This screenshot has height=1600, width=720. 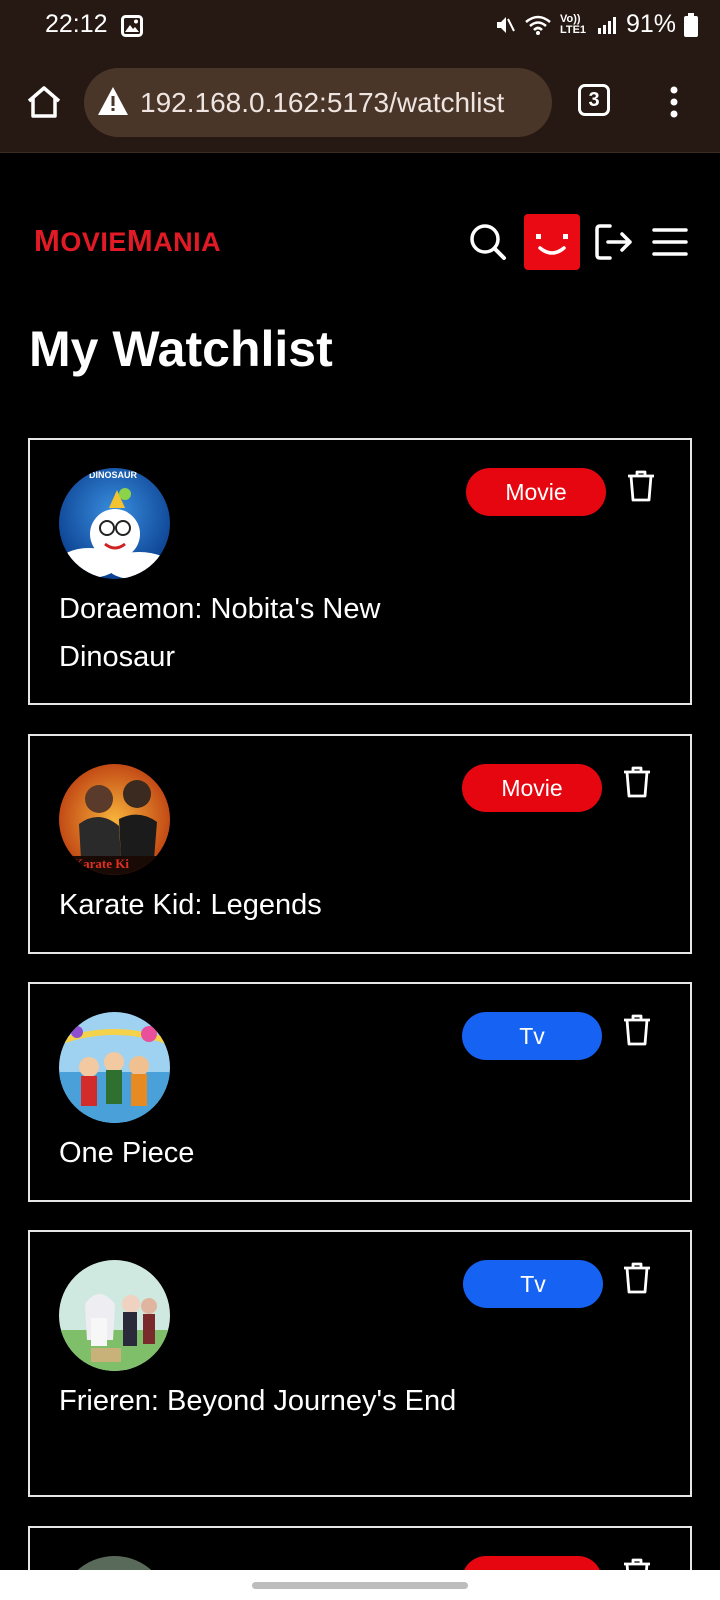 I want to click on tabs-button: 3, so click(x=594, y=100).